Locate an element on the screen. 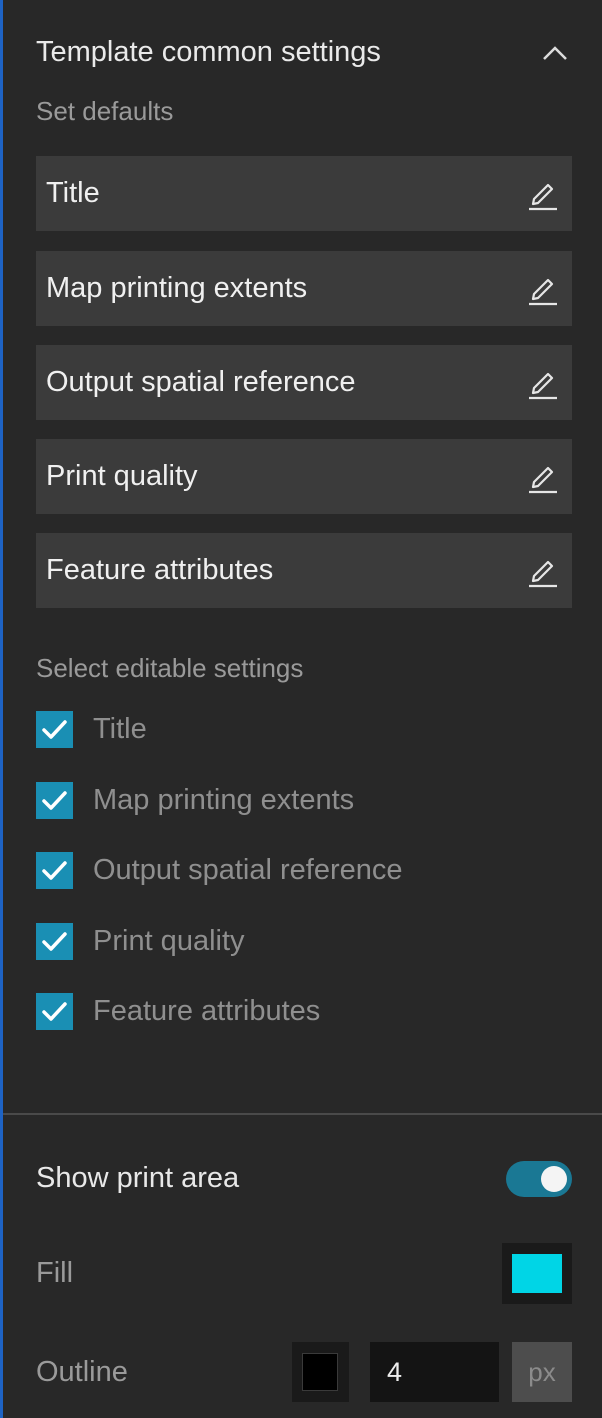  set-defaults-heading: Set defaults is located at coordinates (105, 111).